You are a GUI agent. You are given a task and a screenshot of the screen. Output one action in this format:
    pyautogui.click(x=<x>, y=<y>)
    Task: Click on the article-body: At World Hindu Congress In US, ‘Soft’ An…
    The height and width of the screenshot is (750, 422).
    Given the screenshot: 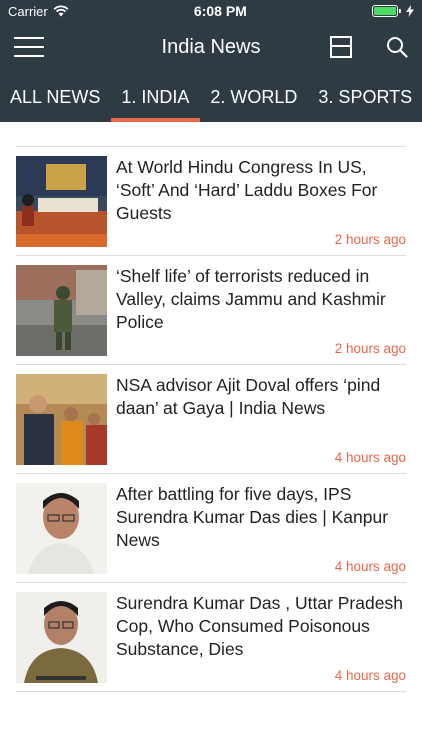 What is the action you would take?
    pyautogui.click(x=261, y=201)
    